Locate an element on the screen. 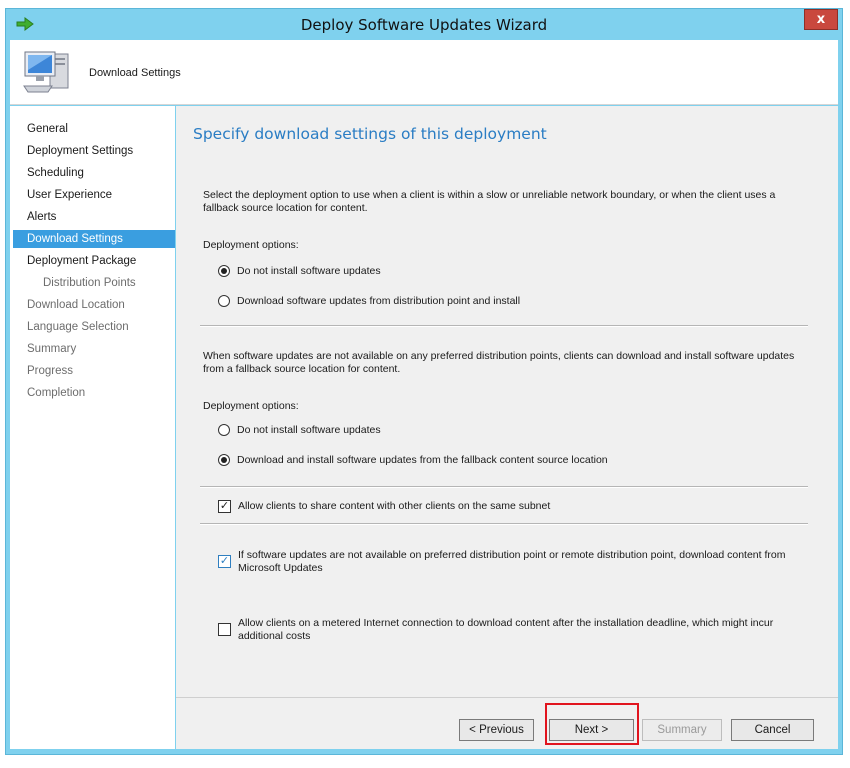 The width and height of the screenshot is (850, 768). section2-options-label: Deployment options: is located at coordinates (251, 406).